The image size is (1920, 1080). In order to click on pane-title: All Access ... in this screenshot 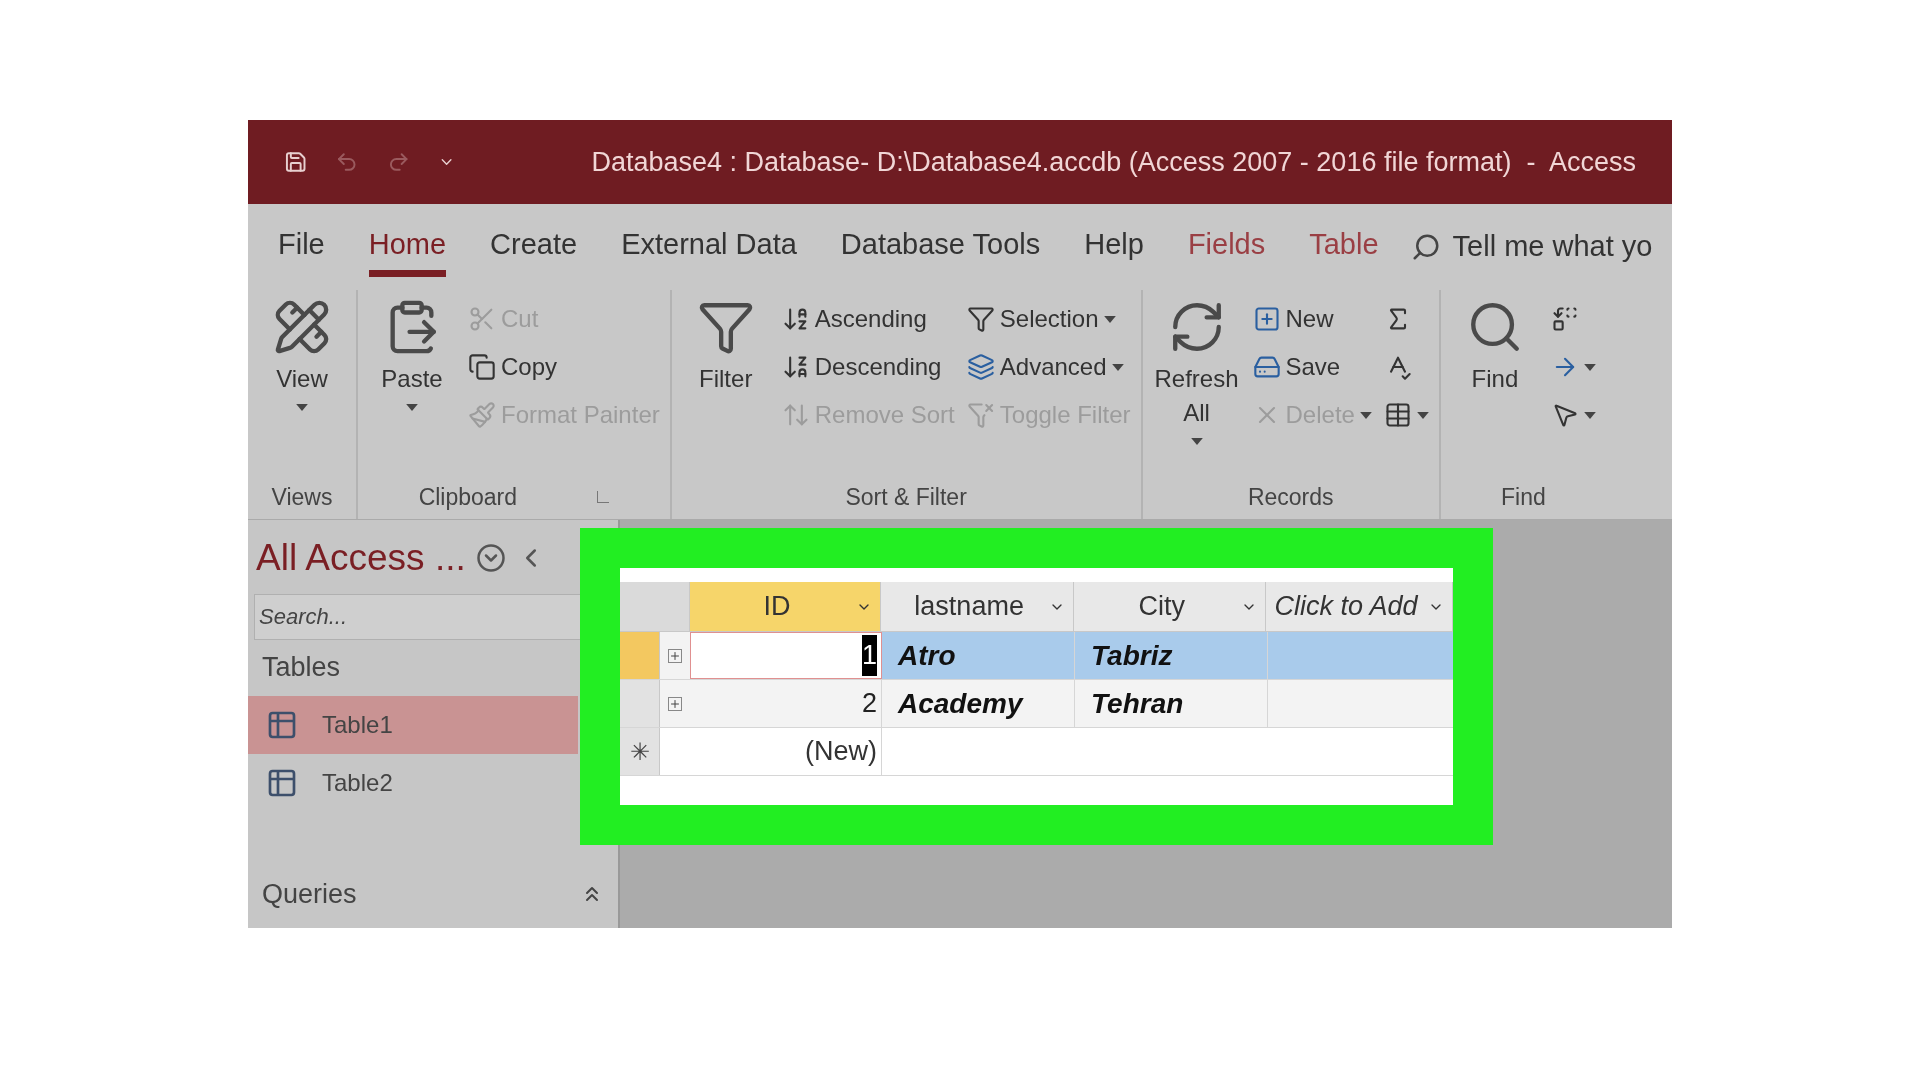, I will do `click(361, 558)`.